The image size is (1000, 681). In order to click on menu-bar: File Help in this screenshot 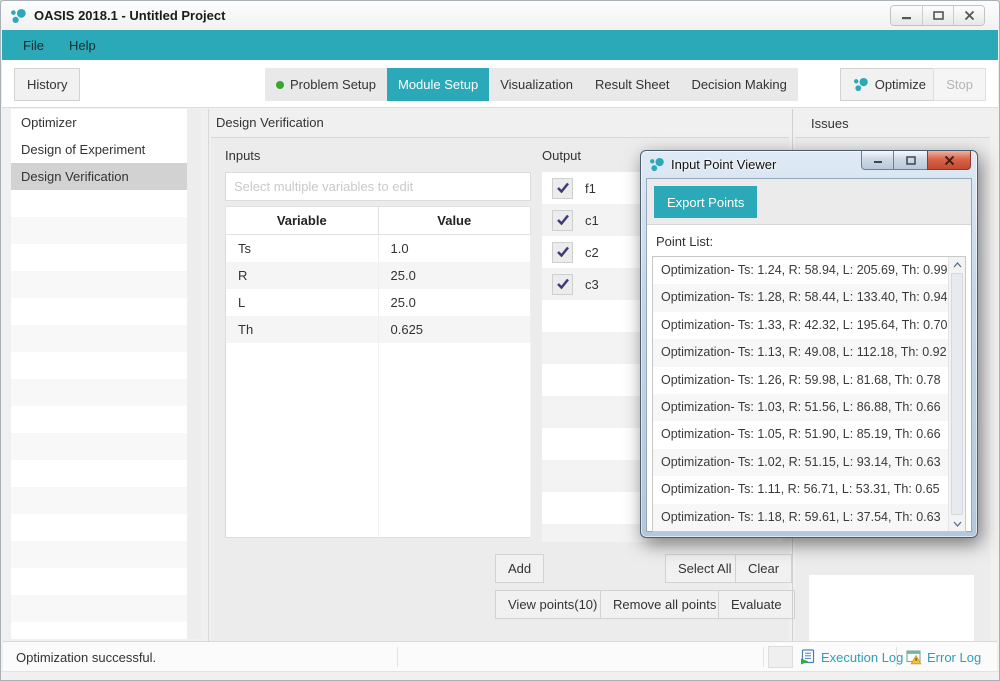, I will do `click(500, 45)`.